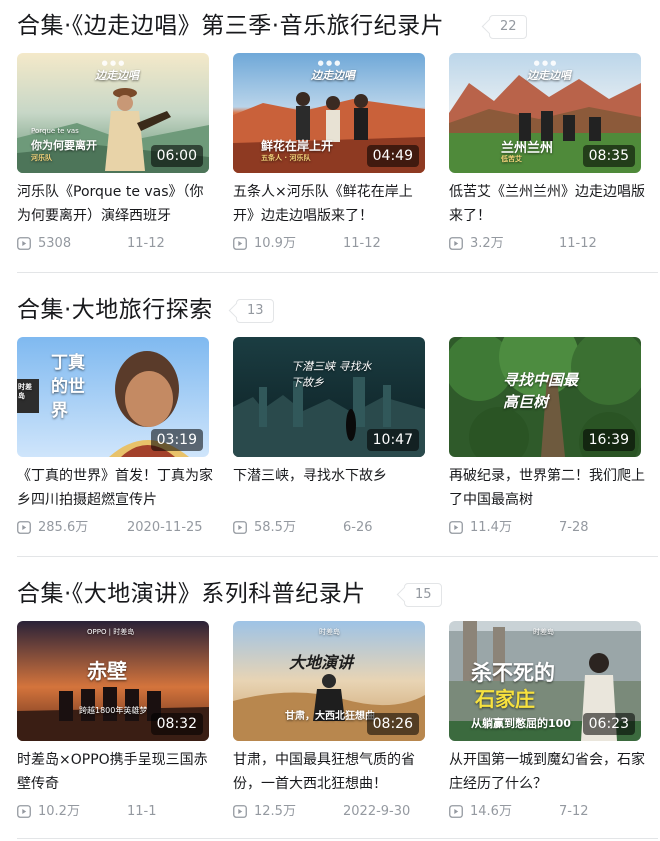  What do you see at coordinates (545, 113) in the screenshot?
I see `video-thumbnail: ● ● ● 边走边唱 兰州兰州 低苦艾 08:35` at bounding box center [545, 113].